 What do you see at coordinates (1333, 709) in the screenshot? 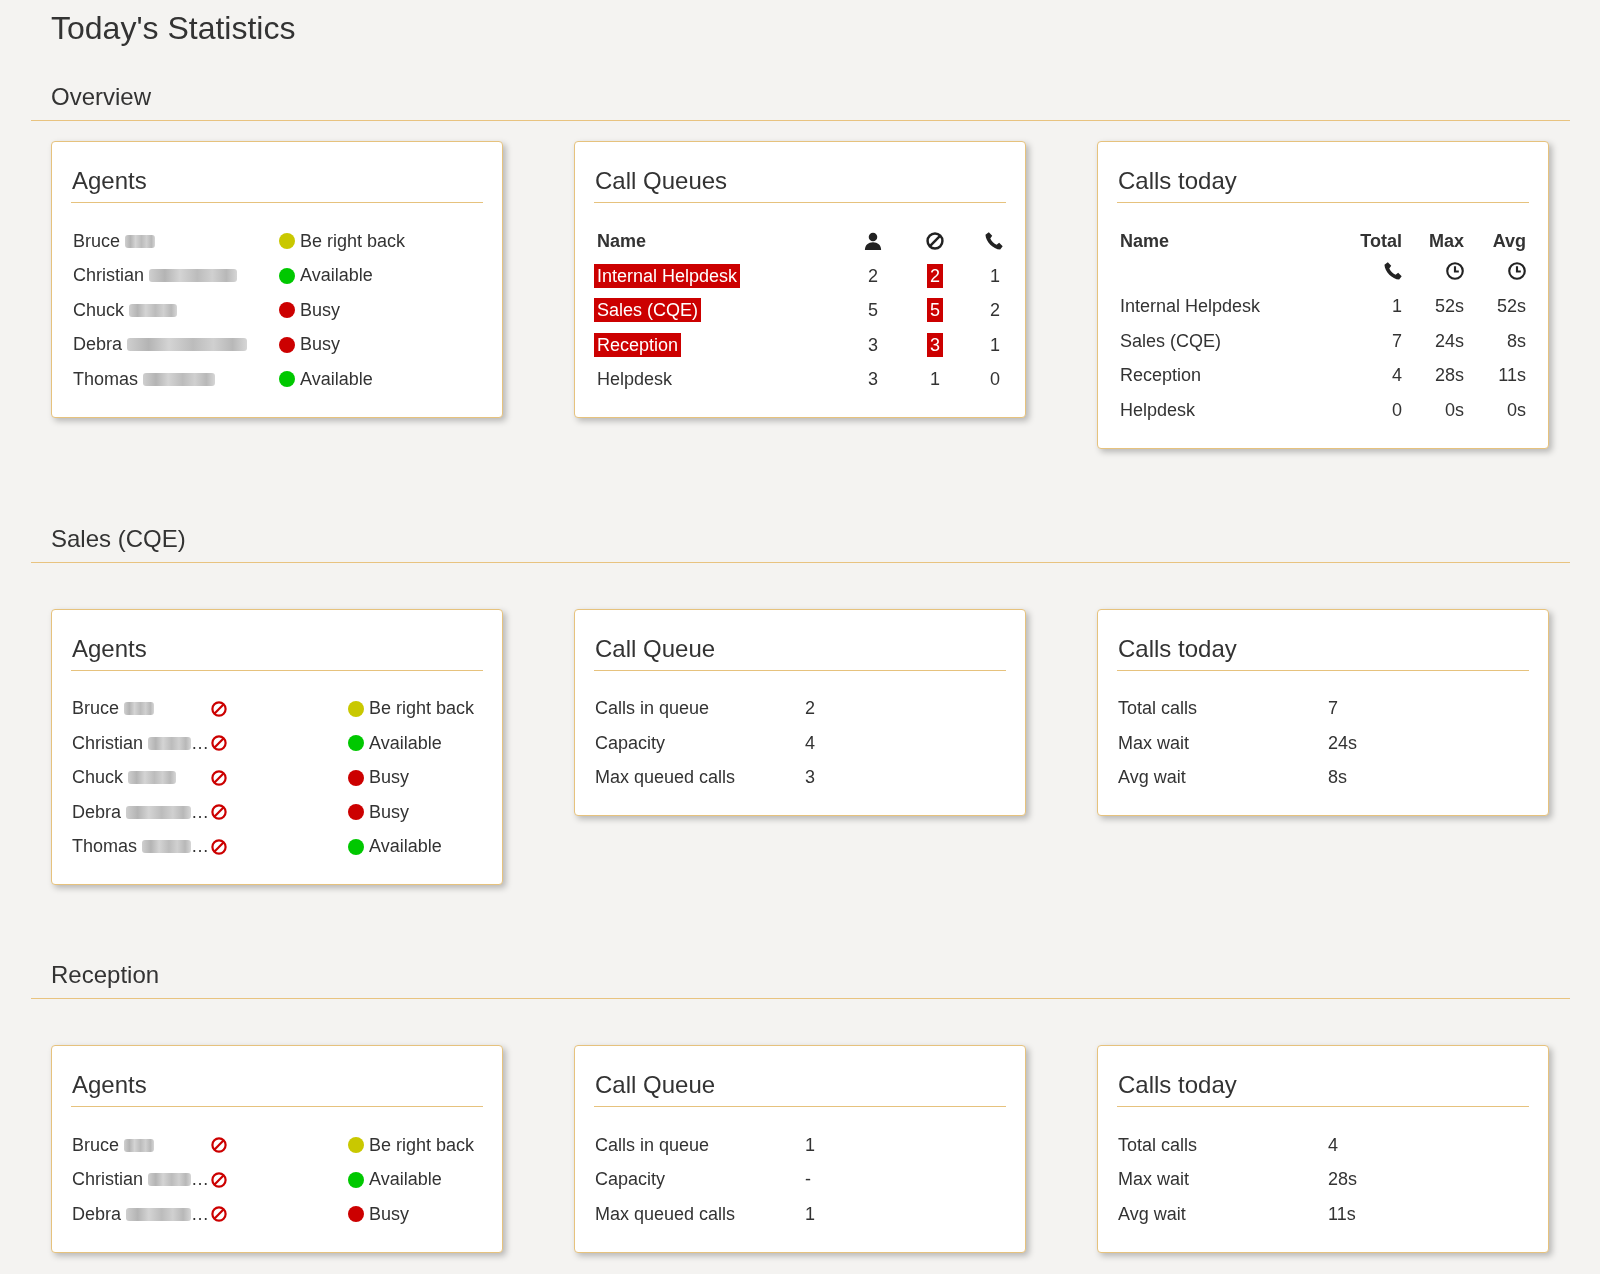
I see `stat-value: 7` at bounding box center [1333, 709].